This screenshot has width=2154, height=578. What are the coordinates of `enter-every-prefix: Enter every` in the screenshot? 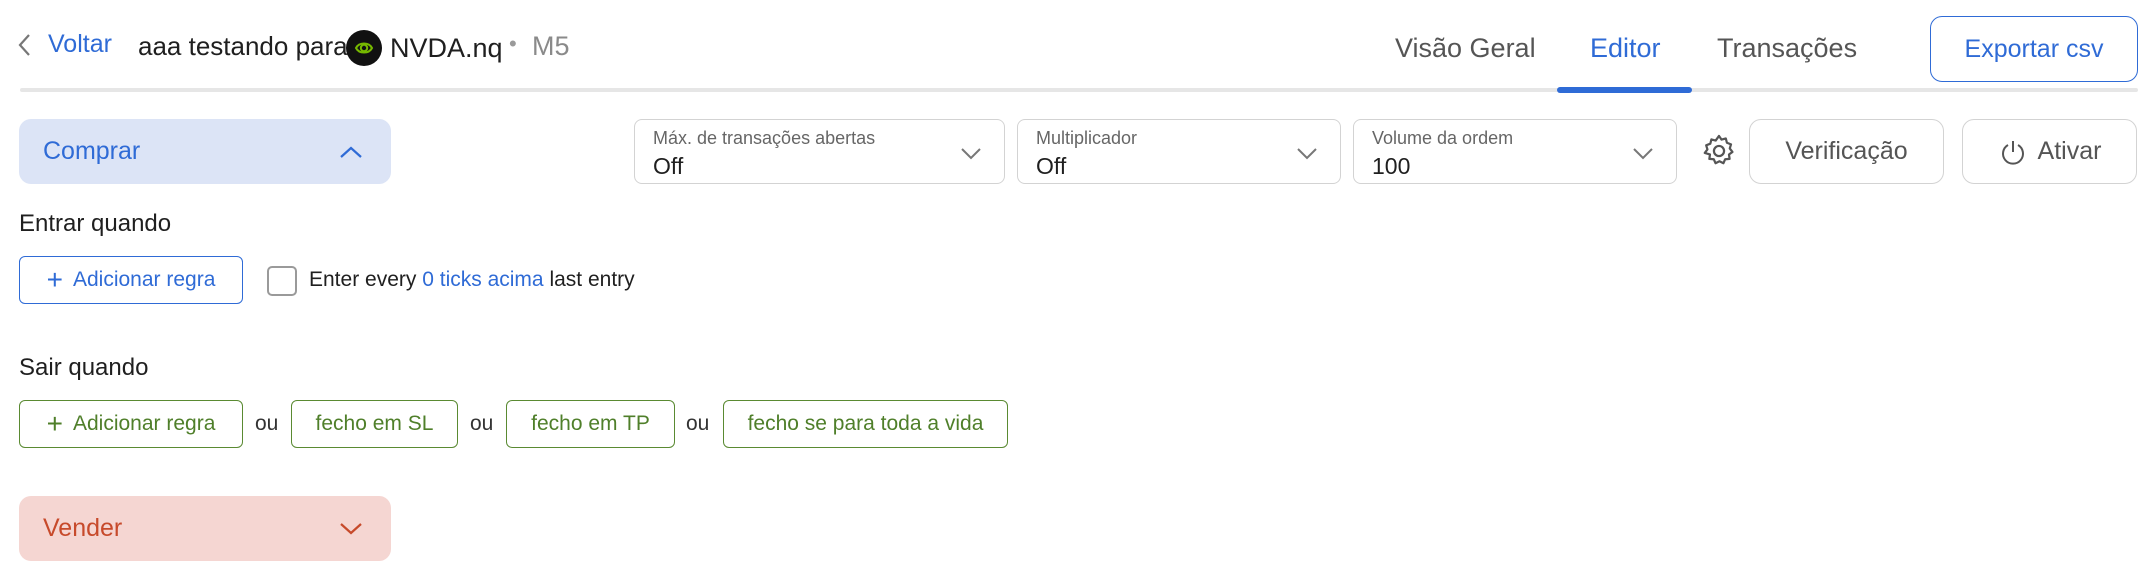 It's located at (363, 279).